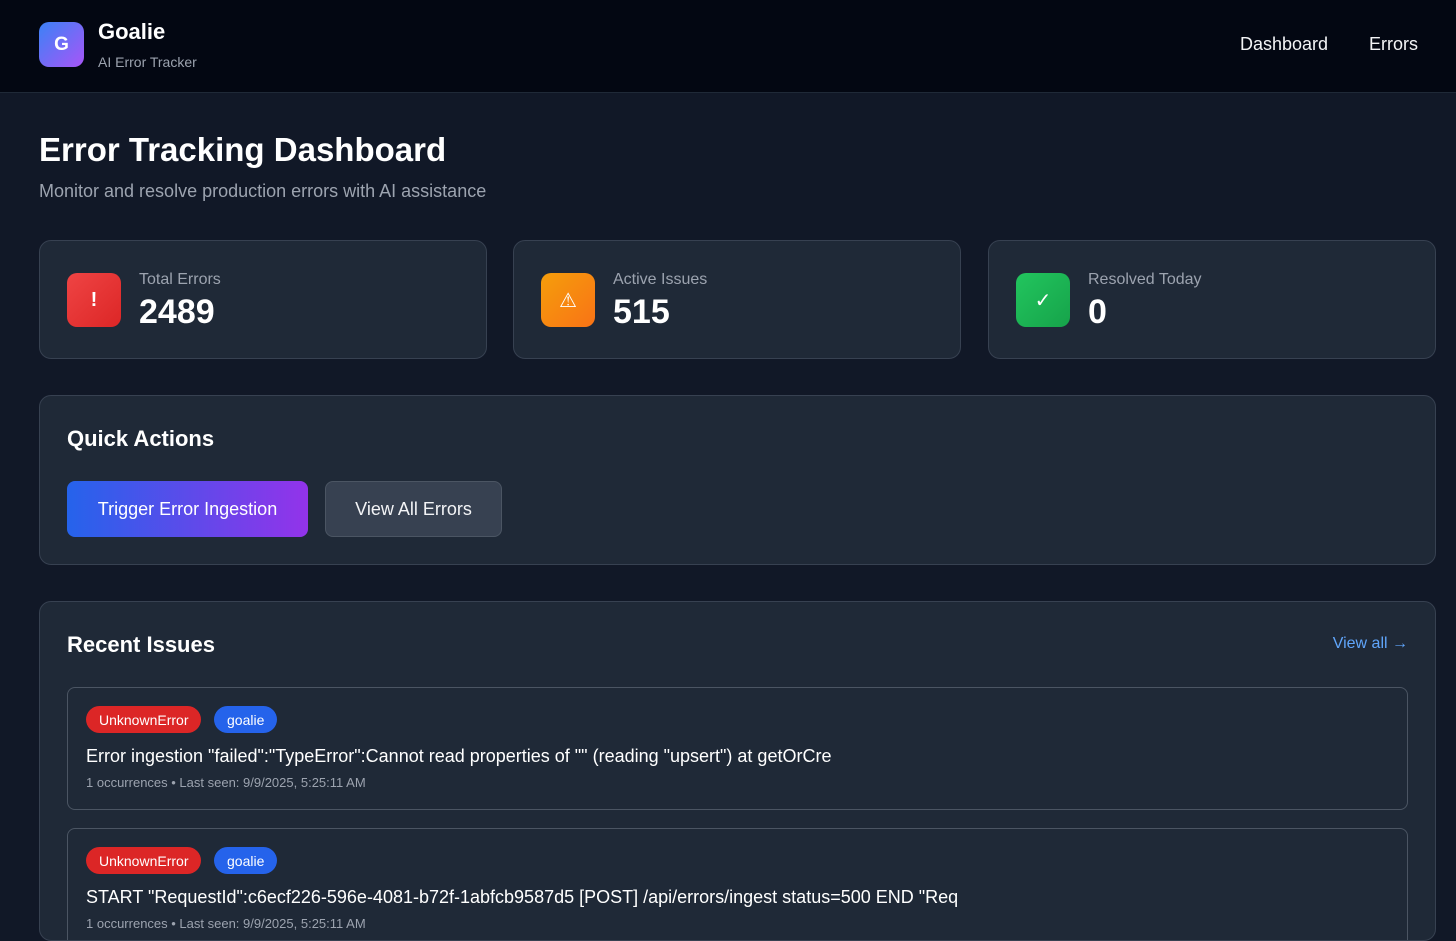 The height and width of the screenshot is (941, 1456). I want to click on stat-value: 0, so click(1097, 312).